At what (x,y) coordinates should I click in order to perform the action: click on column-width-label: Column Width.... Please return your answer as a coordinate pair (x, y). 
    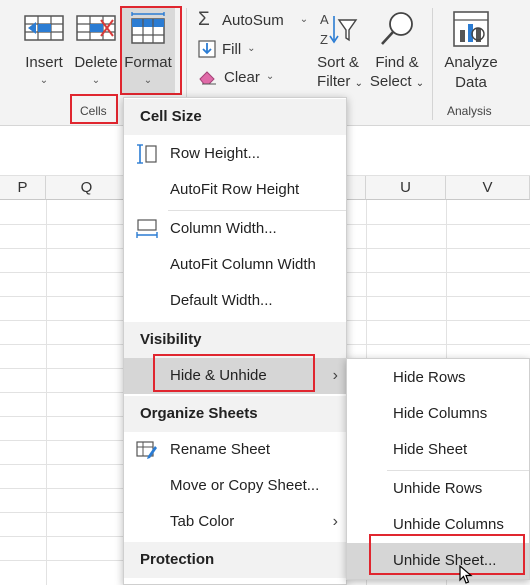
    Looking at the image, I should click on (223, 228).